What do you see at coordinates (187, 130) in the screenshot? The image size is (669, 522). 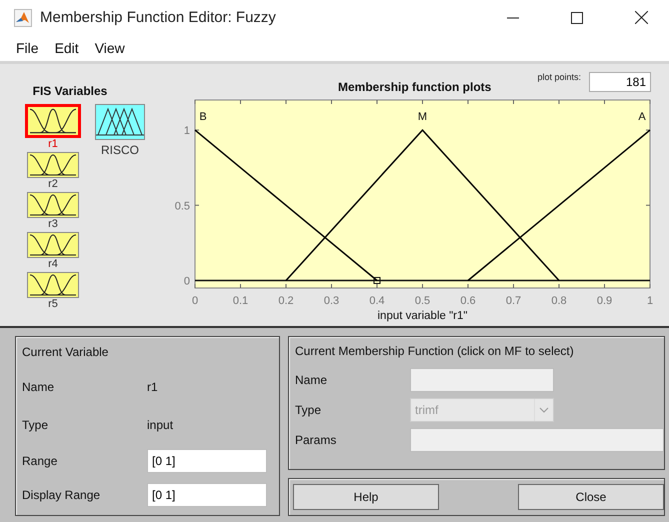 I see `y-tick-label: 1` at bounding box center [187, 130].